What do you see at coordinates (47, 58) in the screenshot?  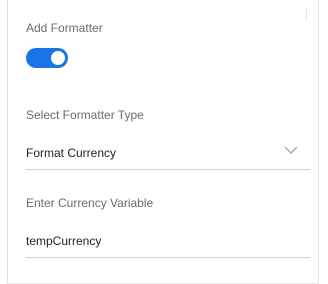 I see `add-formatter-toggle` at bounding box center [47, 58].